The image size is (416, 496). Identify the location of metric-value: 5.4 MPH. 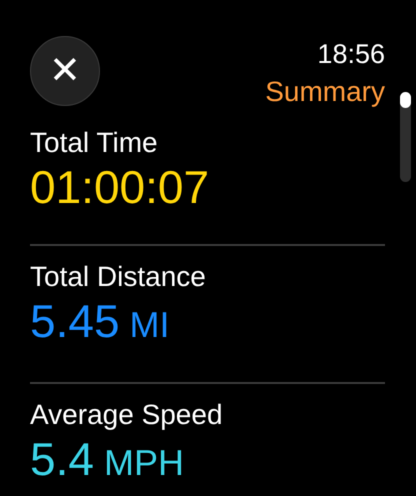
(107, 459).